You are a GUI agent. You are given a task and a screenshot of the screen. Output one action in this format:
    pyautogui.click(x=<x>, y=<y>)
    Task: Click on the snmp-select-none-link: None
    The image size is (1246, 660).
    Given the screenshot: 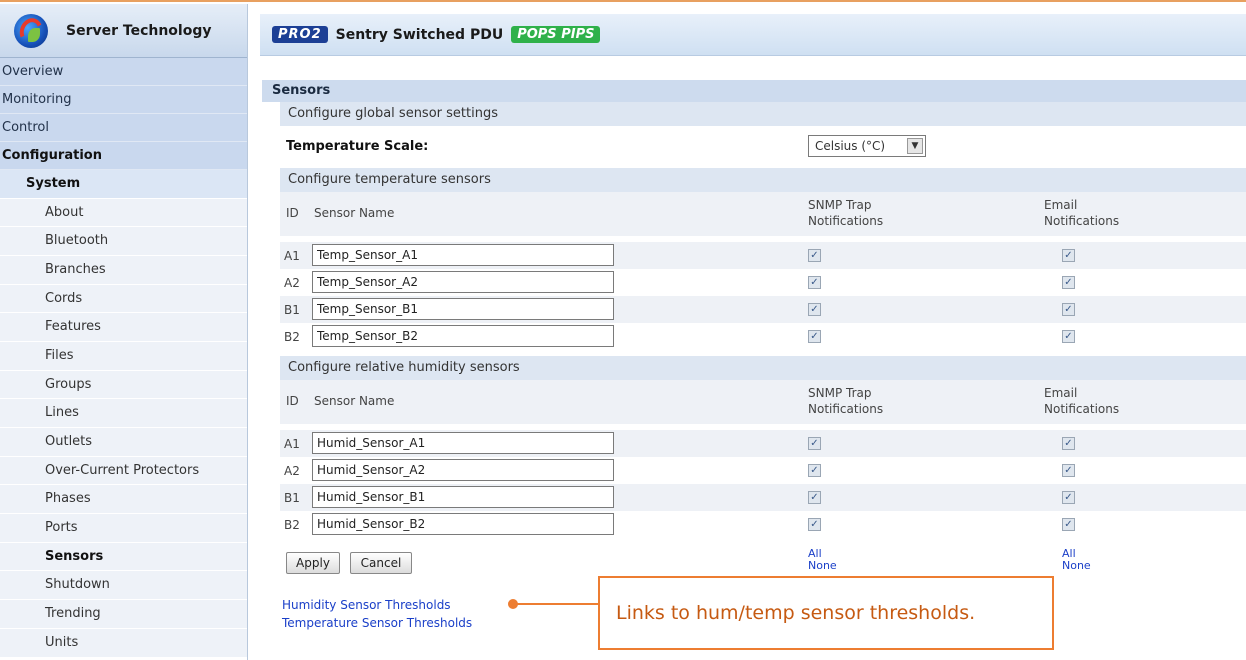 What is the action you would take?
    pyautogui.click(x=822, y=566)
    